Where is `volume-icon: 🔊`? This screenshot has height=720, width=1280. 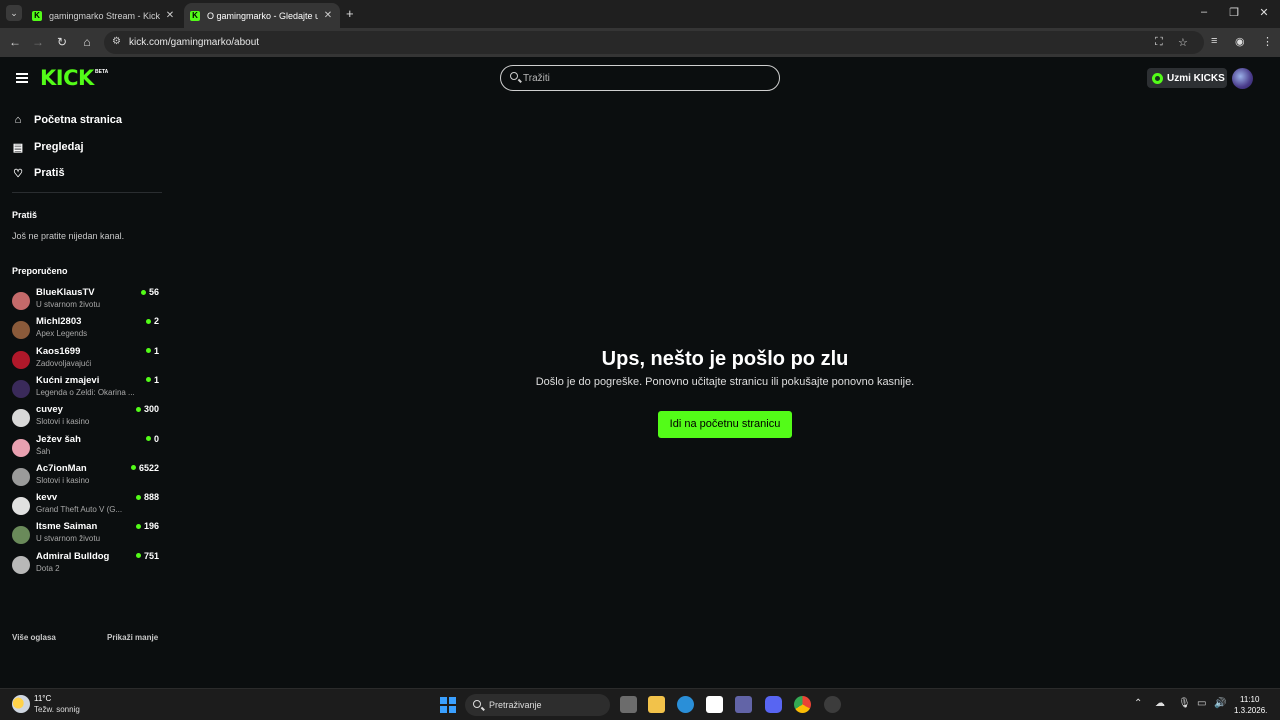 volume-icon: 🔊 is located at coordinates (1220, 703).